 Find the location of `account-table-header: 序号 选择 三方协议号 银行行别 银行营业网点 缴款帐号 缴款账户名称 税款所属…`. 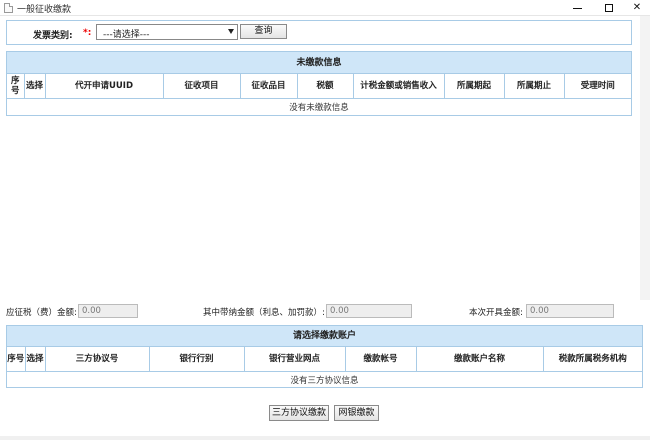

account-table-header: 序号 选择 三方协议号 银行行别 银行营业网点 缴款帐号 缴款账户名称 税款所属… is located at coordinates (324, 359).